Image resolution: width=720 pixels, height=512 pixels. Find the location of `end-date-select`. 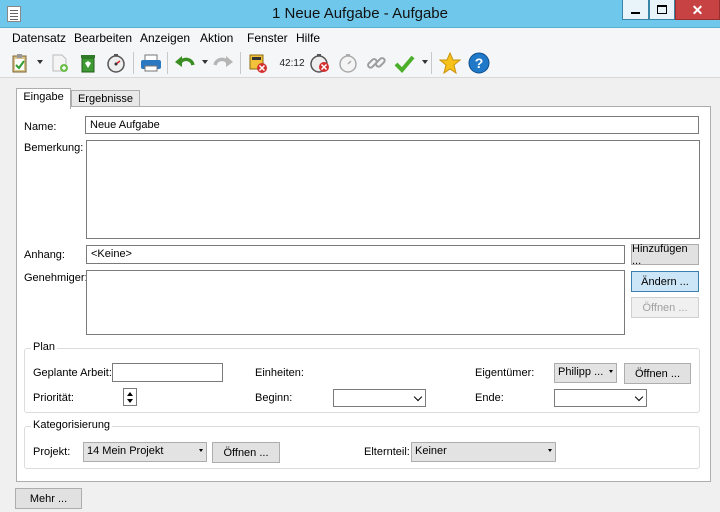

end-date-select is located at coordinates (600, 398).